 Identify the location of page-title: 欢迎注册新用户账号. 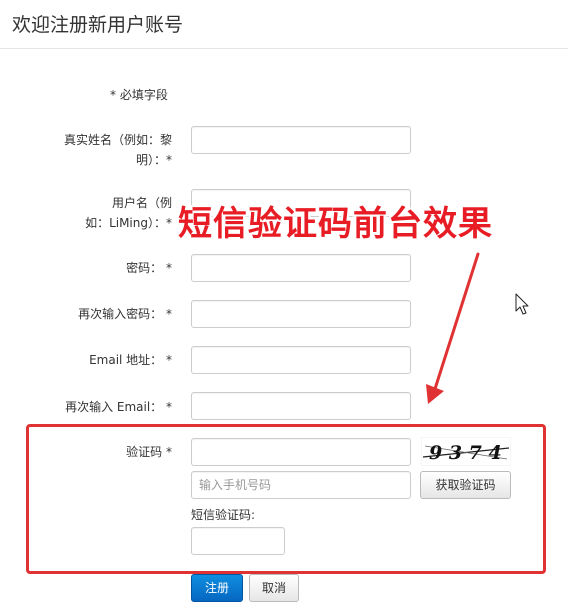
(98, 25).